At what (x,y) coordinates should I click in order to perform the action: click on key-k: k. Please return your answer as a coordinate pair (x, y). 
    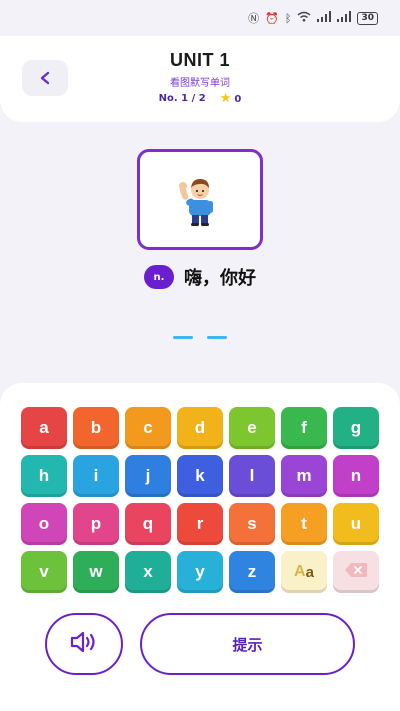
    Looking at the image, I should click on (200, 476).